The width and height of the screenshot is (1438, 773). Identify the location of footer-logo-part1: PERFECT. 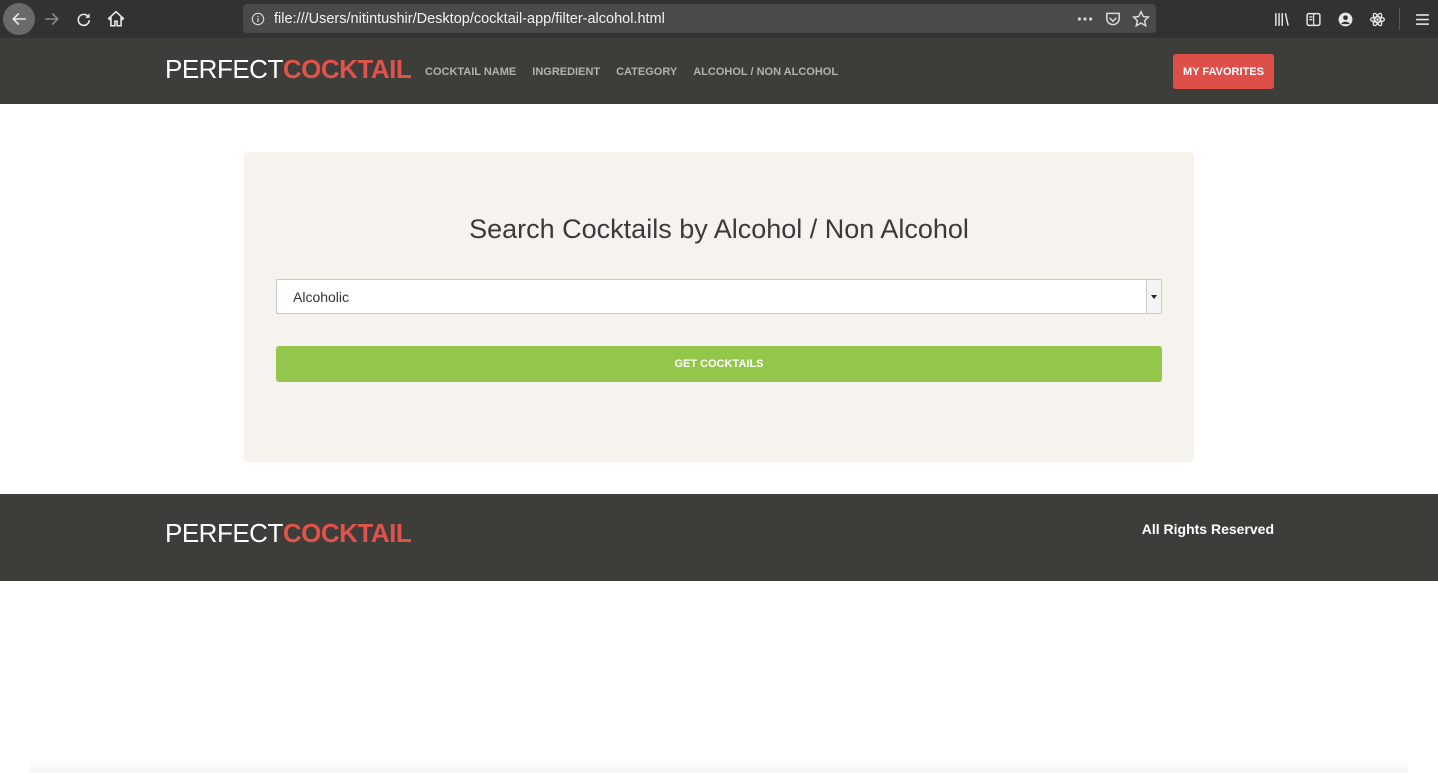
(224, 533).